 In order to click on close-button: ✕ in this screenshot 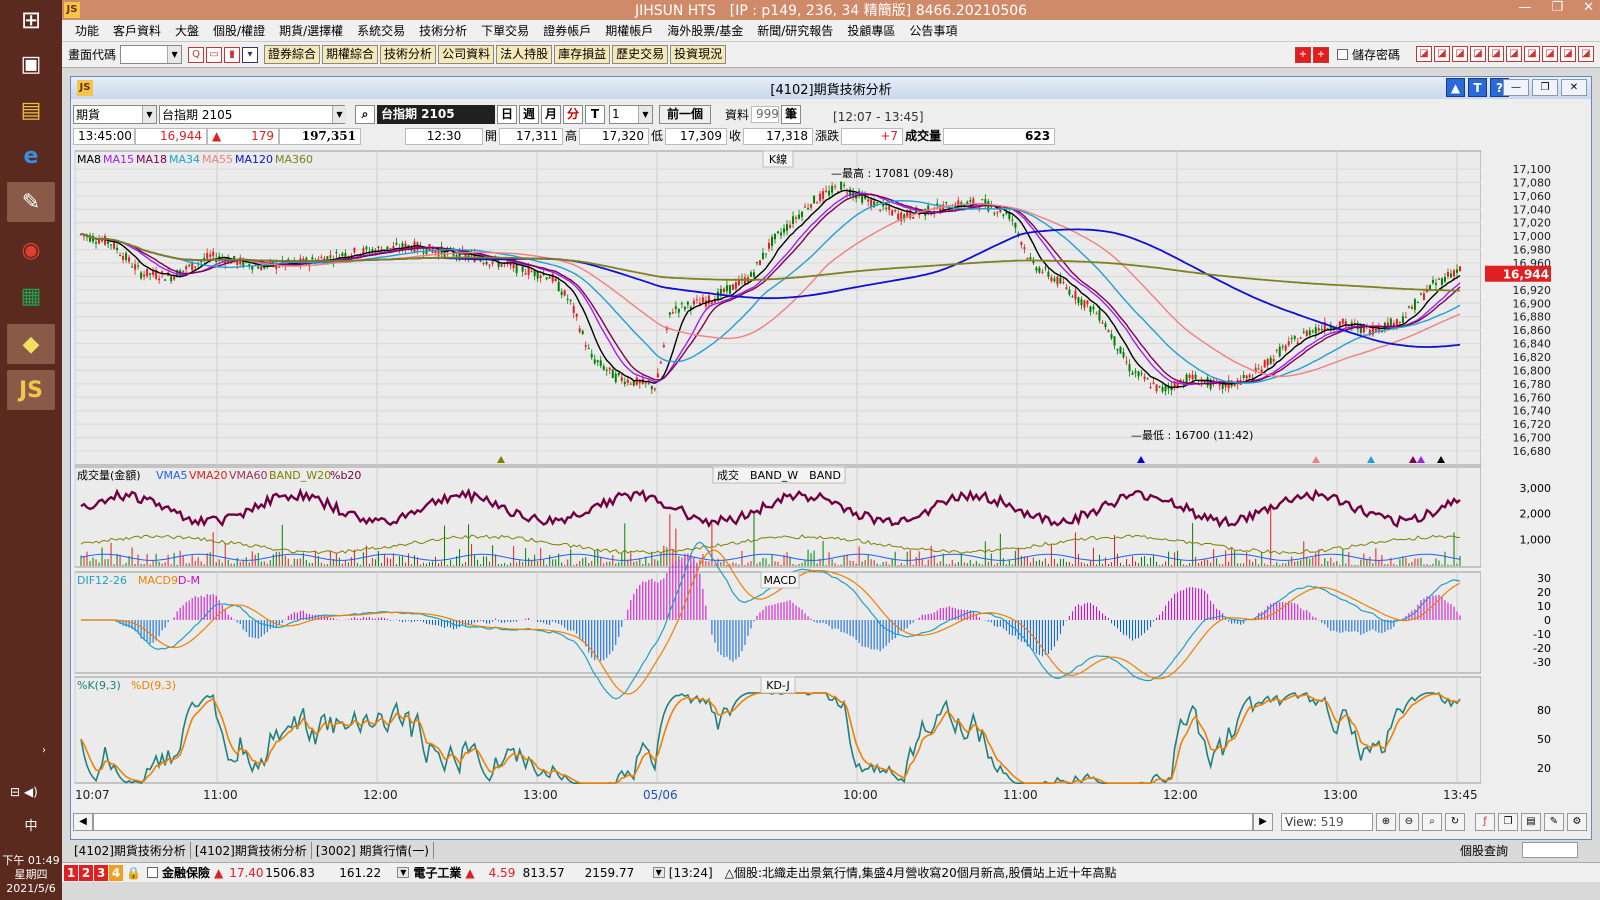, I will do `click(1588, 7)`.